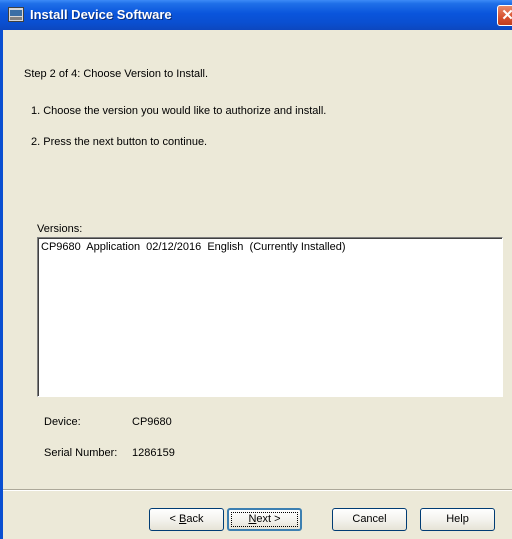  What do you see at coordinates (195, 519) in the screenshot?
I see `back-button-rest: ack` at bounding box center [195, 519].